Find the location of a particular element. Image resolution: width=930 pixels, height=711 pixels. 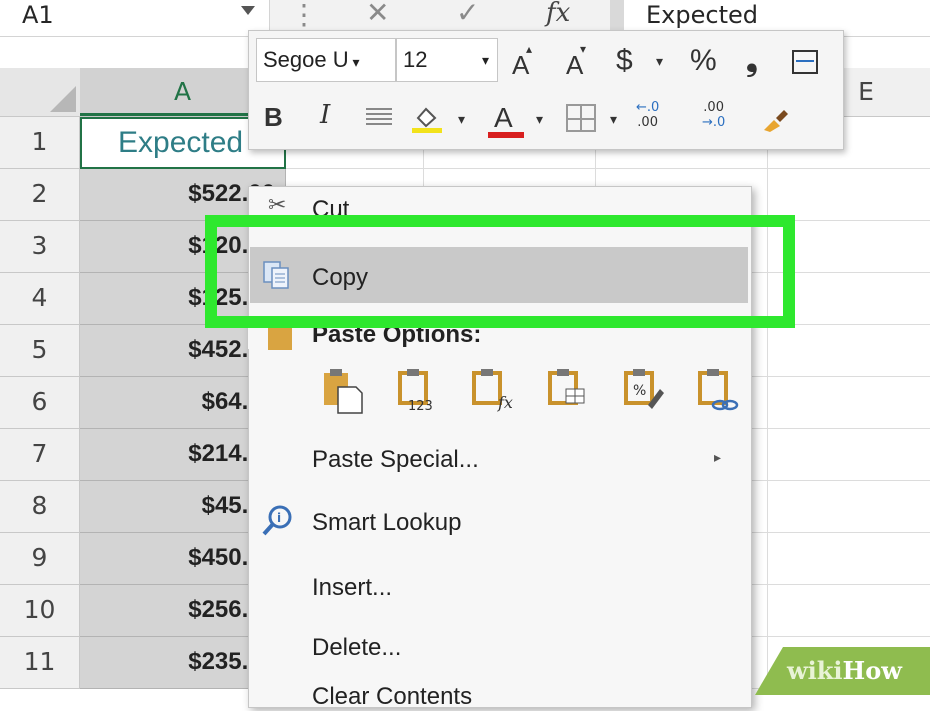

font-name-value: Segoe U is located at coordinates (306, 59).